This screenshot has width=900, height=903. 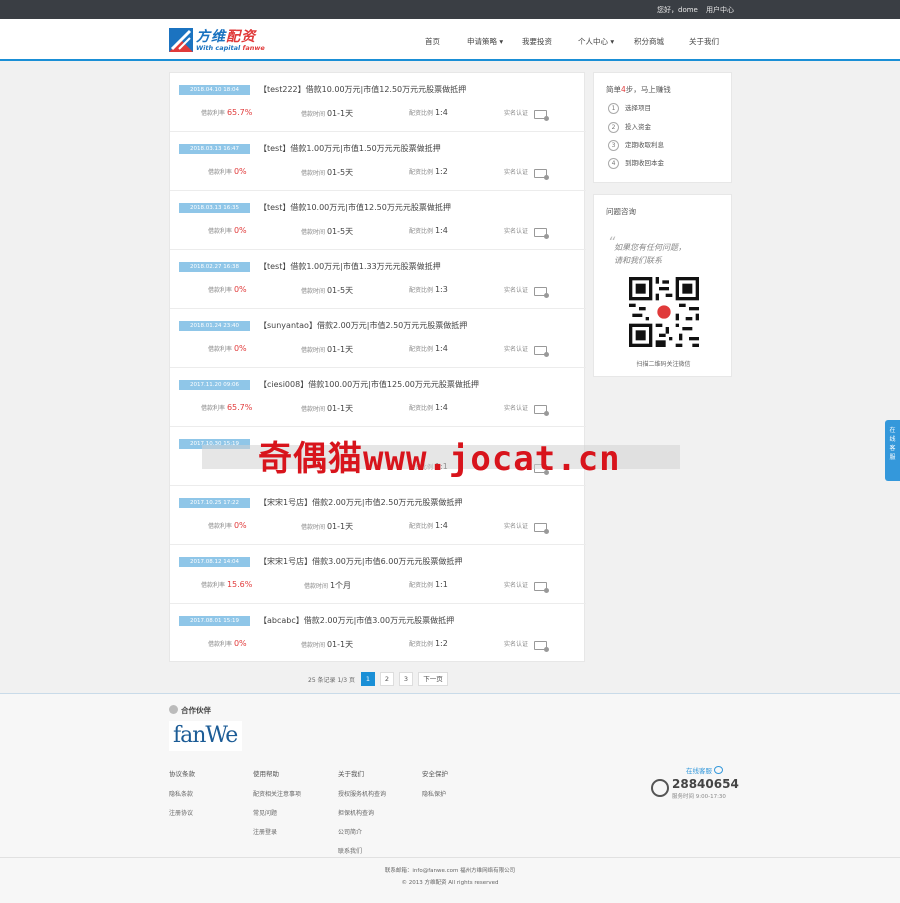 What do you see at coordinates (219, 48) in the screenshot?
I see `logo-sub-blue: With capital` at bounding box center [219, 48].